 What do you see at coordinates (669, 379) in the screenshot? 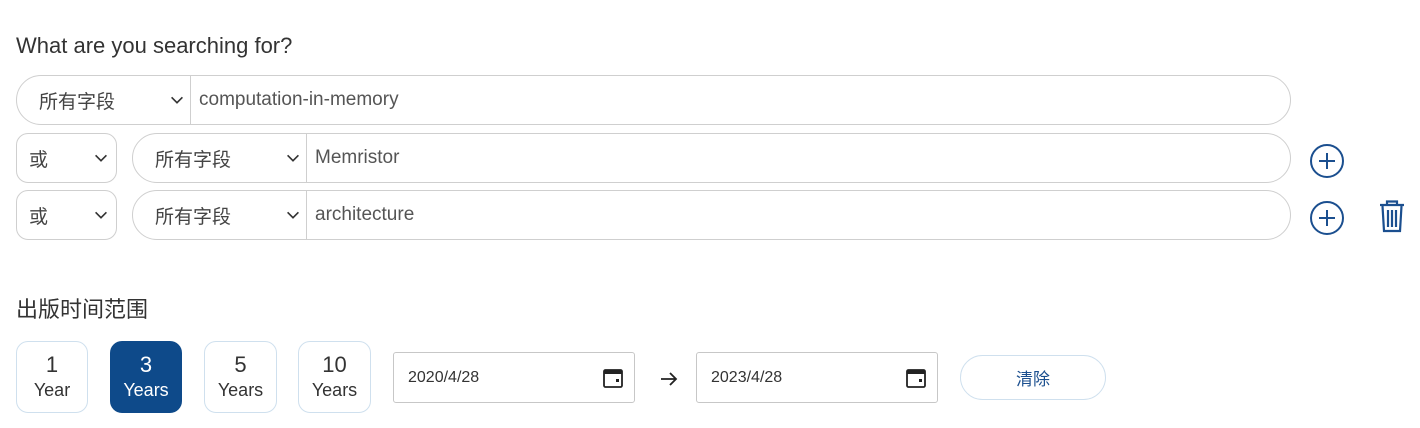
I see `arrow-right-icon` at bounding box center [669, 379].